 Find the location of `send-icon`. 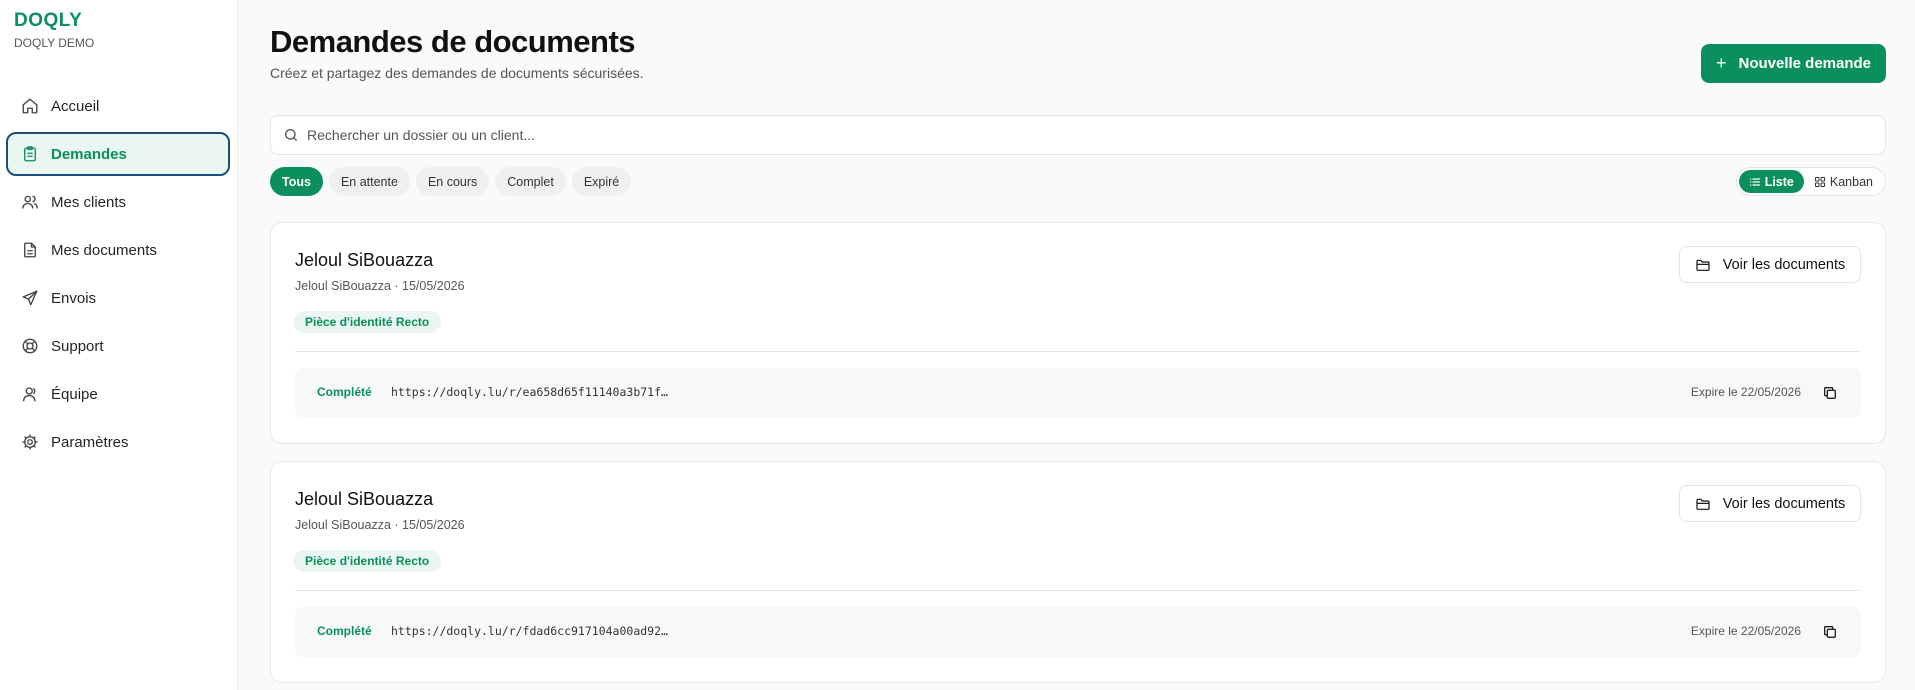

send-icon is located at coordinates (30, 298).